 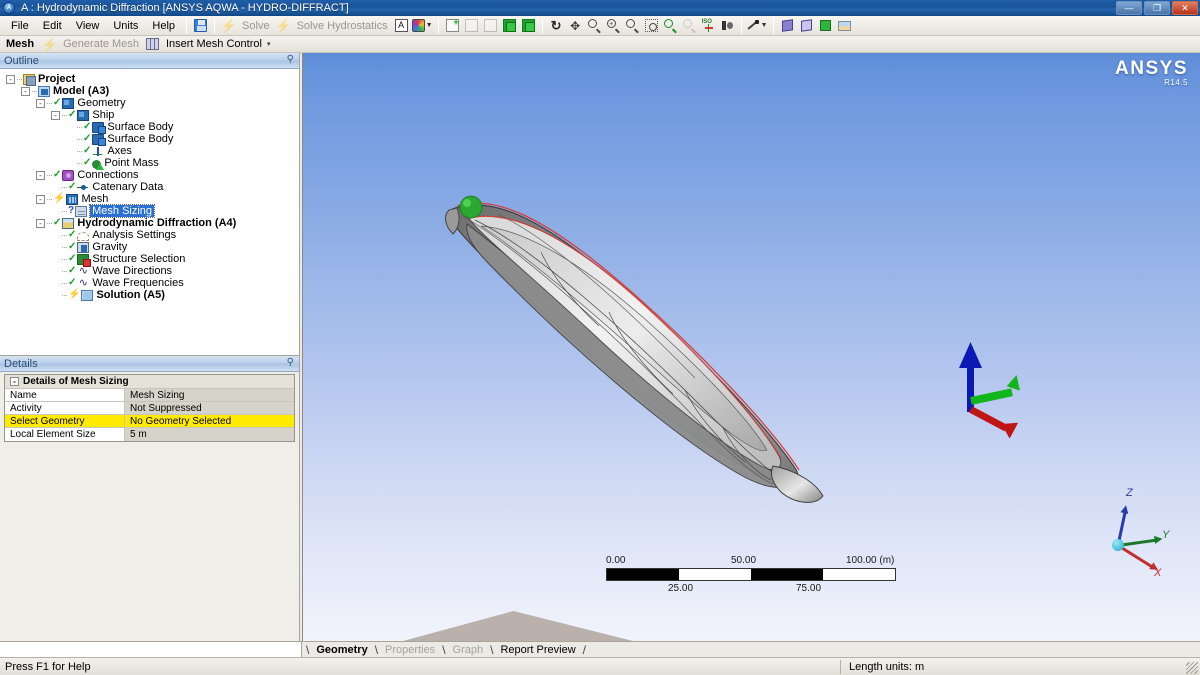 What do you see at coordinates (149, 247) in the screenshot?
I see `tree-node-gravity: ··· ✓ Gravity` at bounding box center [149, 247].